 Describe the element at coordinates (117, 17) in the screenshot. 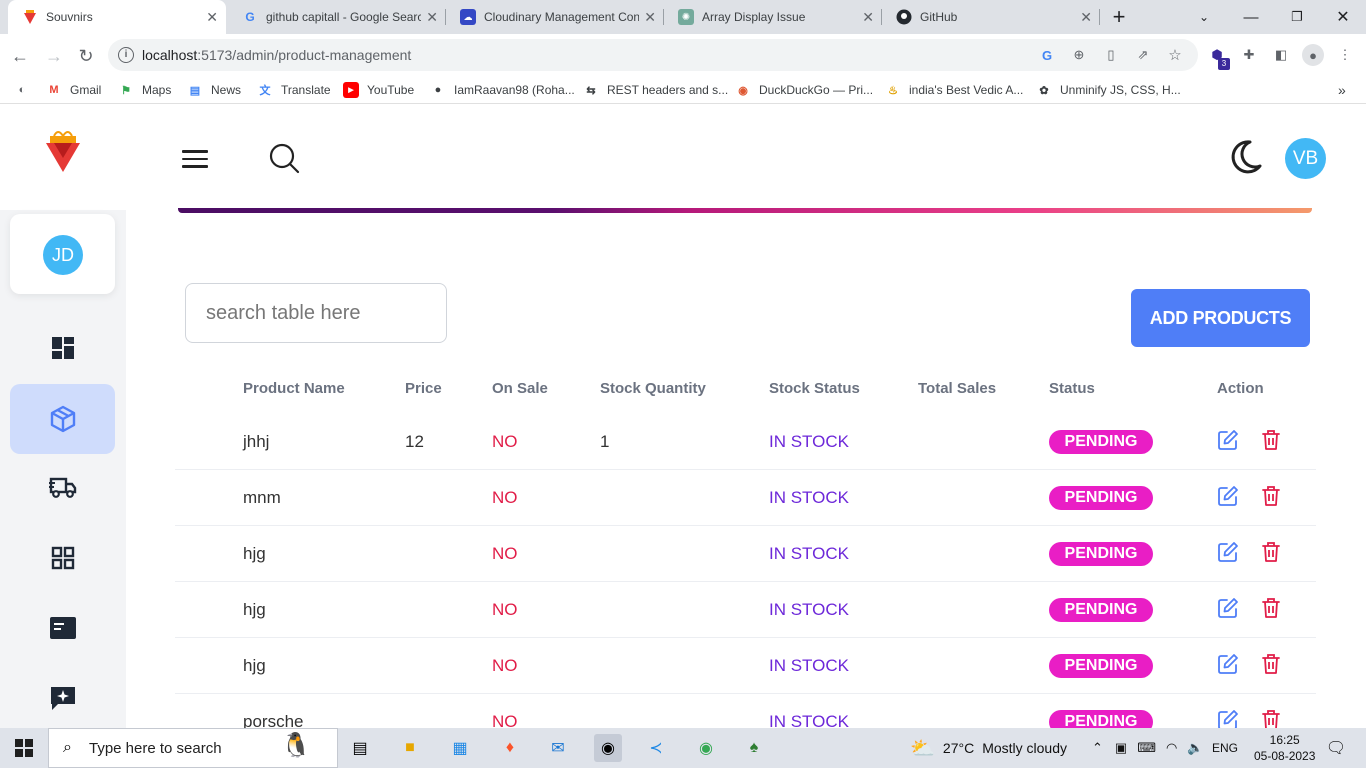

I see `tab-souvnirs: Souvnirs ✕` at that location.